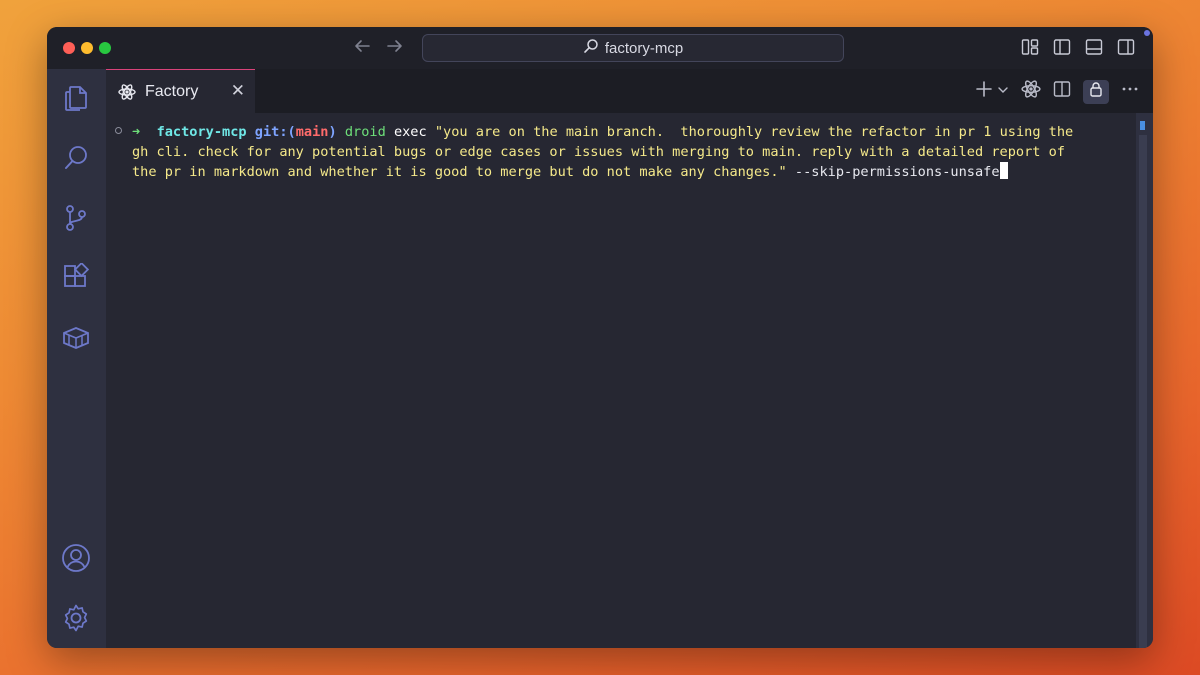 The width and height of the screenshot is (1200, 675). Describe the element at coordinates (76, 98) in the screenshot. I see `files-icon` at that location.